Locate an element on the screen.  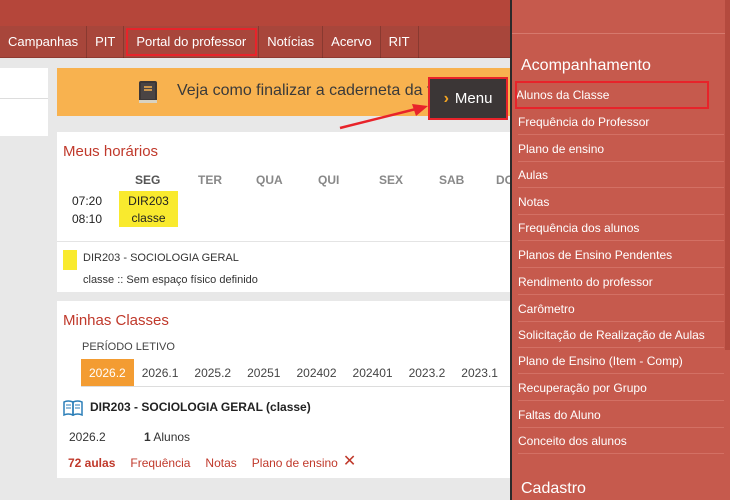
link-aulas: 72 aulas is located at coordinates (91, 463).